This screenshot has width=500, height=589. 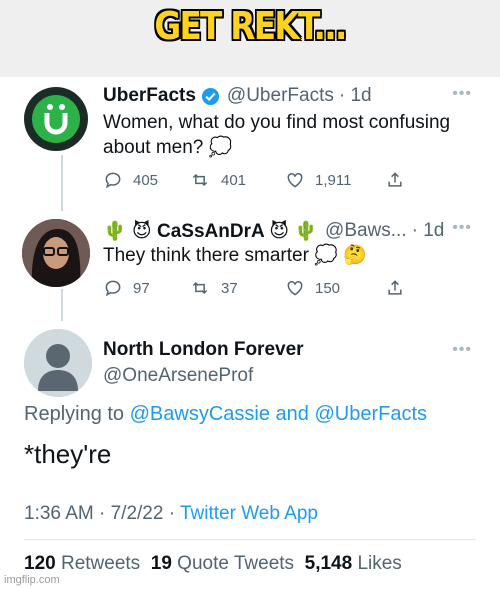 What do you see at coordinates (250, 539) in the screenshot?
I see `divider` at bounding box center [250, 539].